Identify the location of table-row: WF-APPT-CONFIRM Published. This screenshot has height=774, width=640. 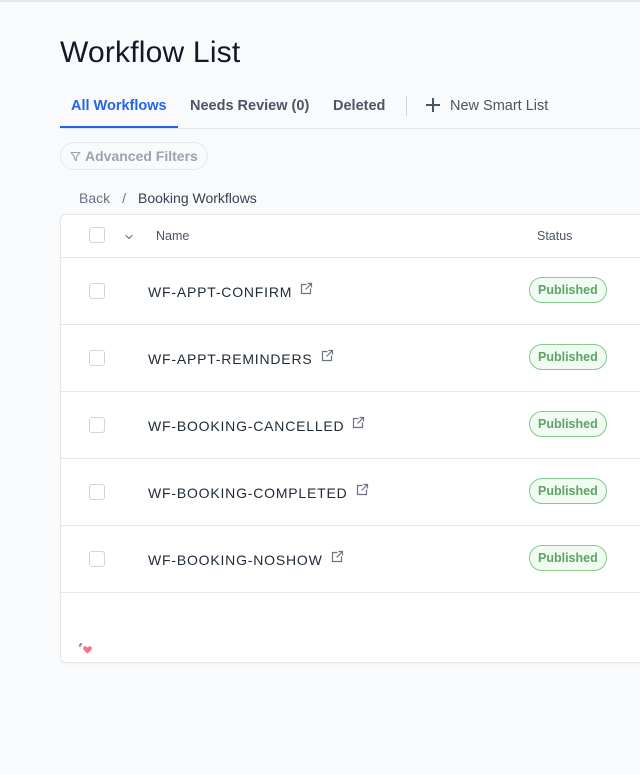
(350, 291).